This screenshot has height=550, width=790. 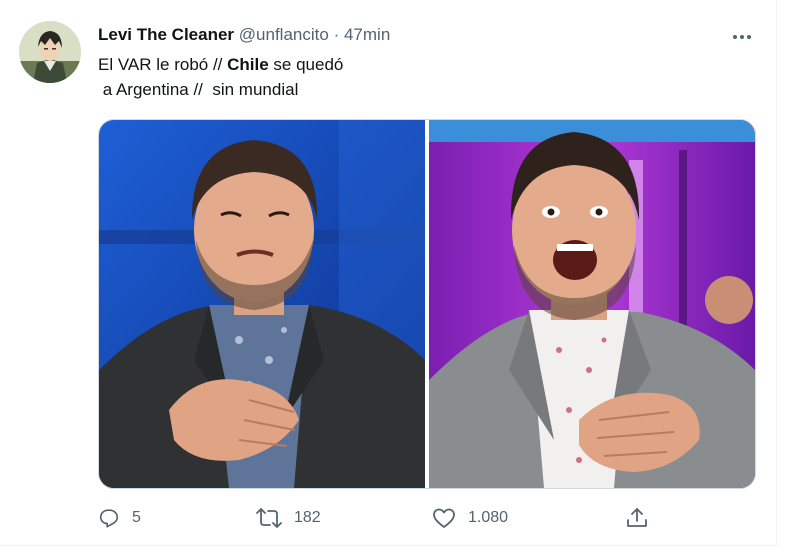 I want to click on more-options-button, so click(x=742, y=35).